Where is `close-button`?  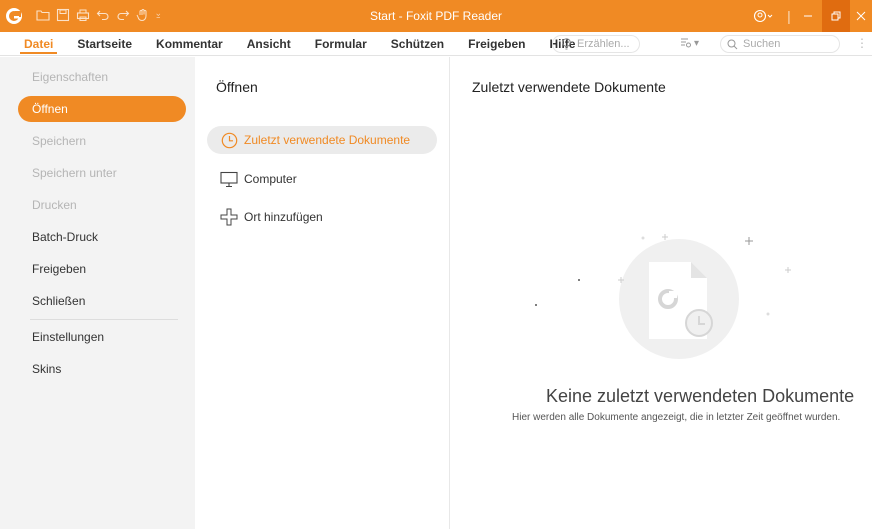
close-button is located at coordinates (861, 16).